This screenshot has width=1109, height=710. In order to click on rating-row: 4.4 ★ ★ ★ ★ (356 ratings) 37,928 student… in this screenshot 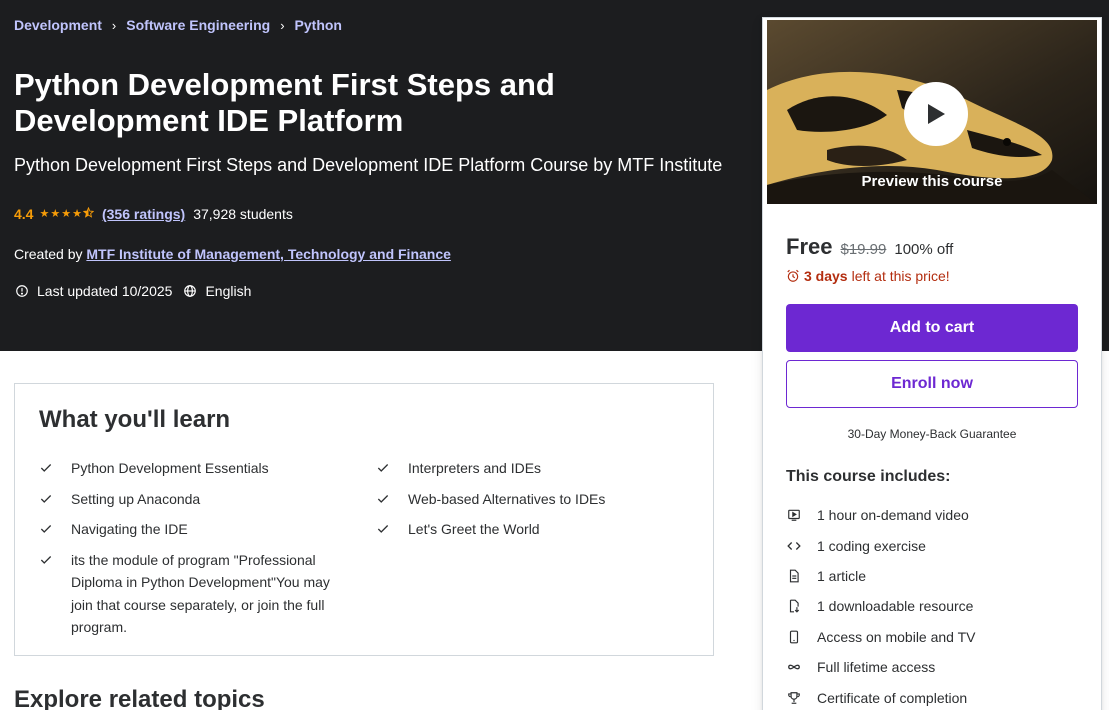, I will do `click(153, 214)`.